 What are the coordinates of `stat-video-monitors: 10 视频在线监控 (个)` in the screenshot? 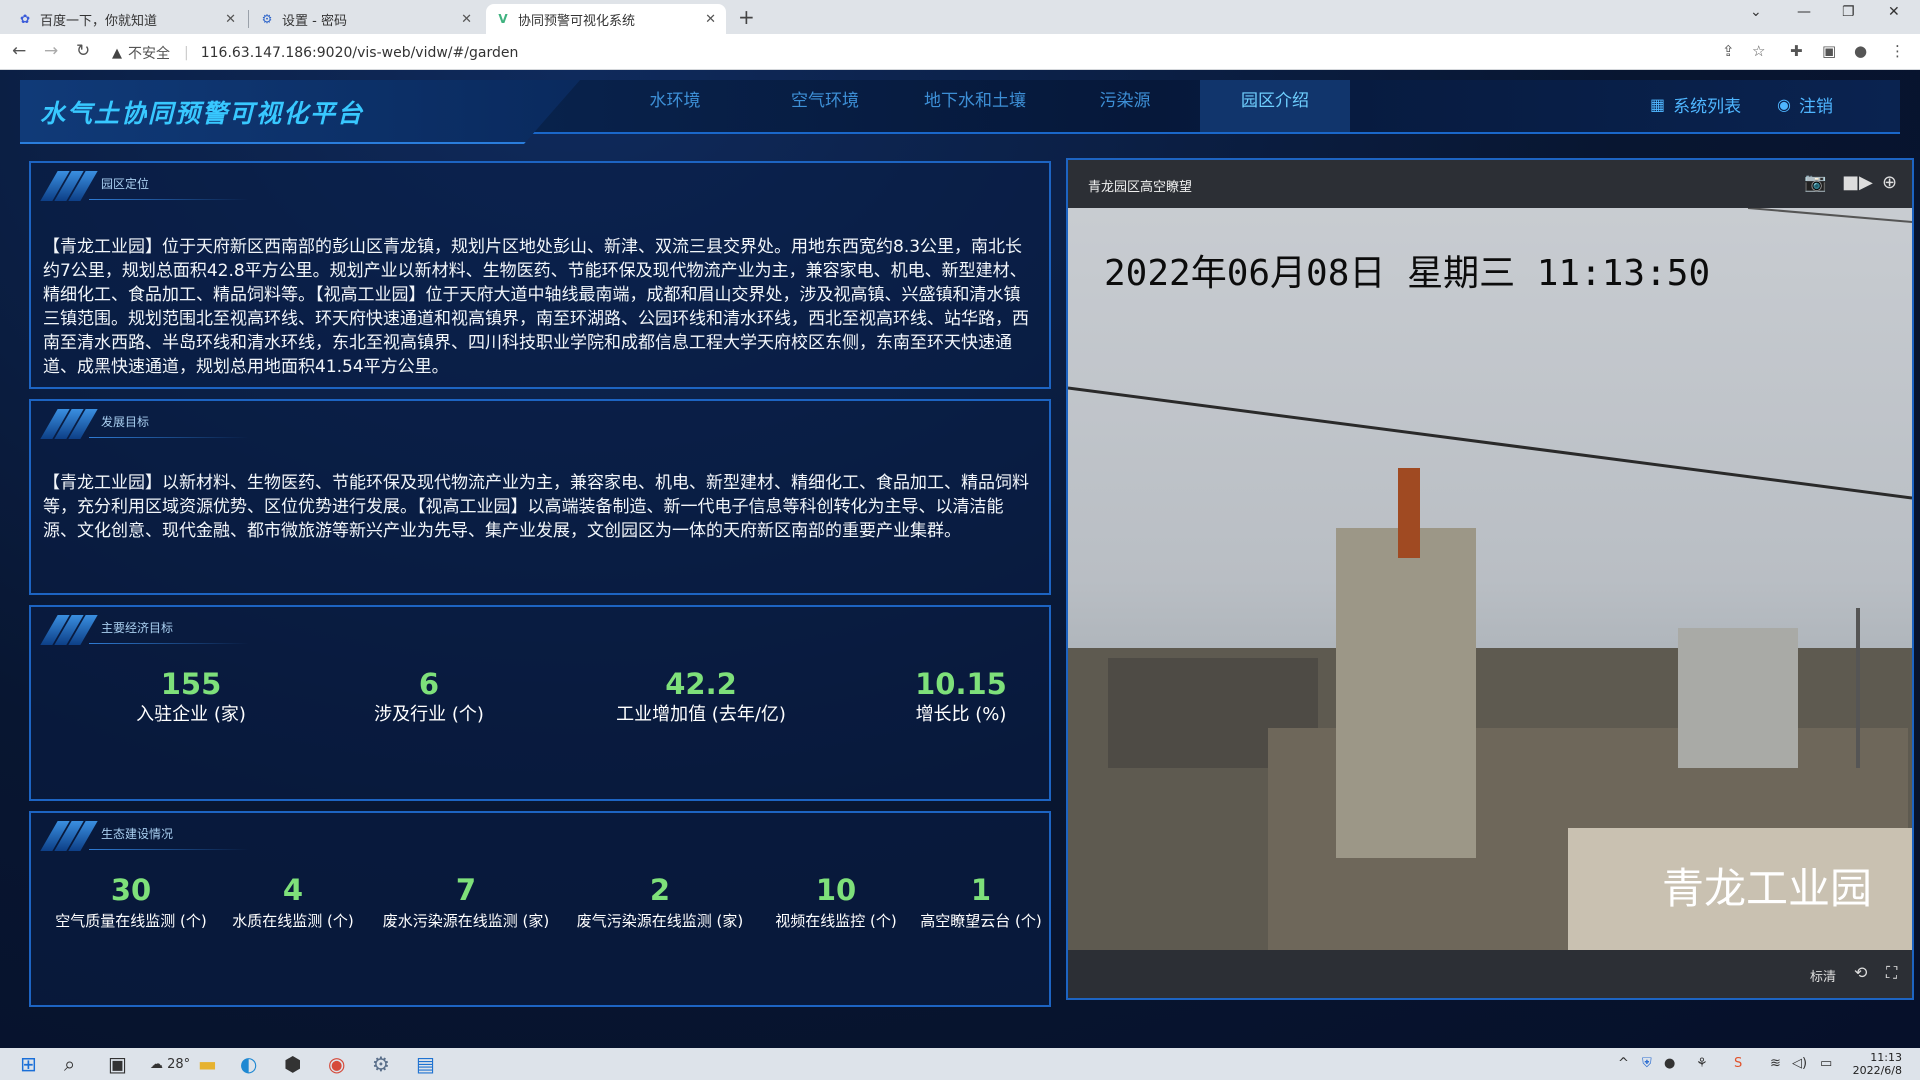 It's located at (836, 904).